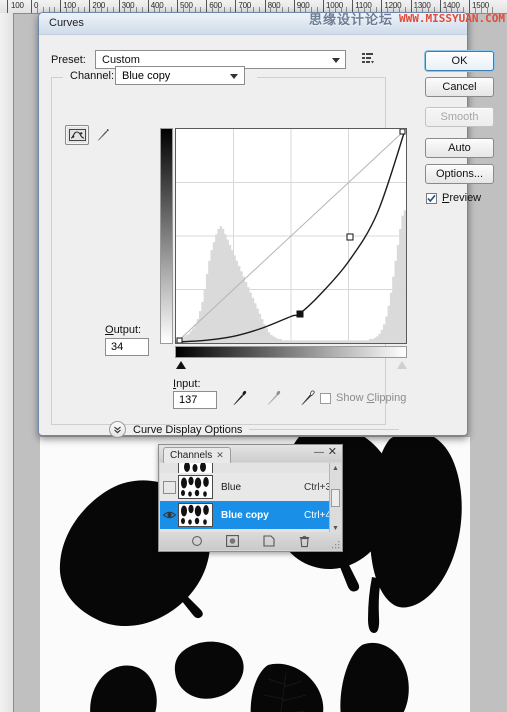 Image resolution: width=507 pixels, height=712 pixels. I want to click on scrollbar-thumb, so click(335, 498).